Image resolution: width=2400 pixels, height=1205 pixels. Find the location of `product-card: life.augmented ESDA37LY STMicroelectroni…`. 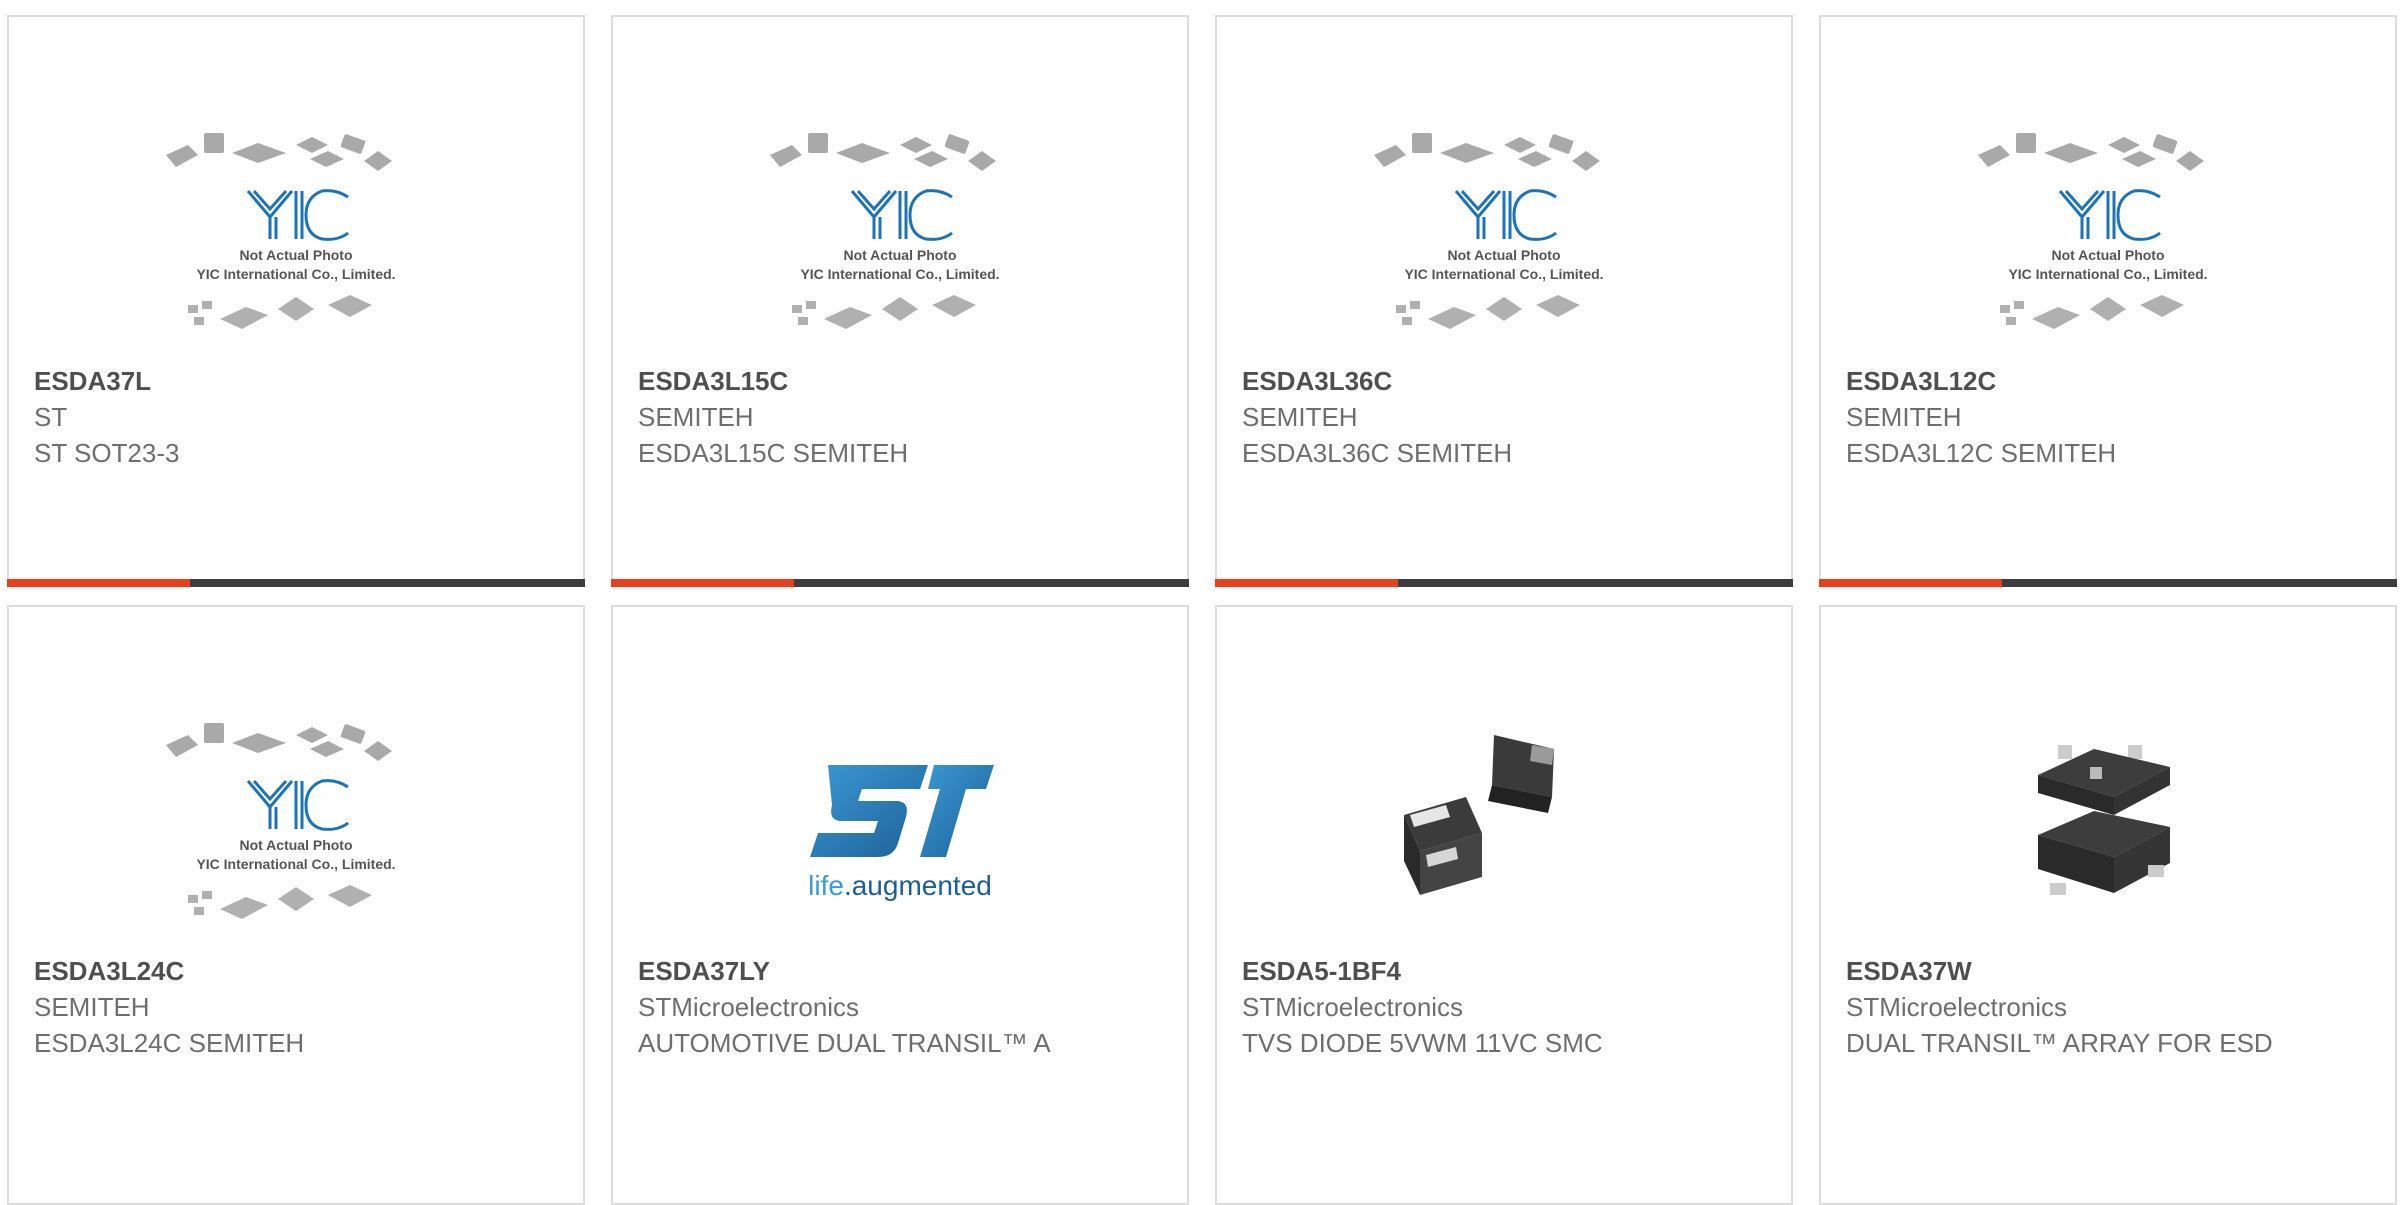

product-card: life.augmented ESDA37LY STMicroelectroni… is located at coordinates (900, 905).